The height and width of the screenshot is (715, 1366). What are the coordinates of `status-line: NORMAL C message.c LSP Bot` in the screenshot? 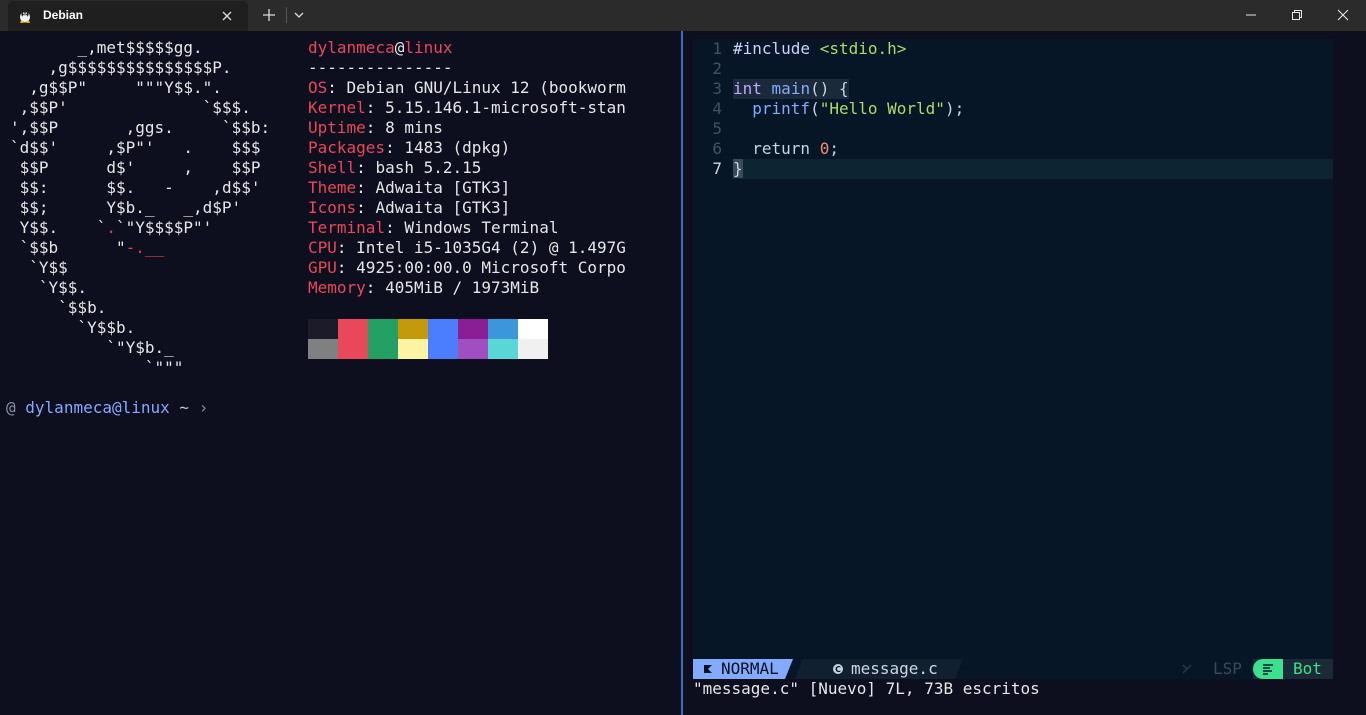 It's located at (1013, 669).